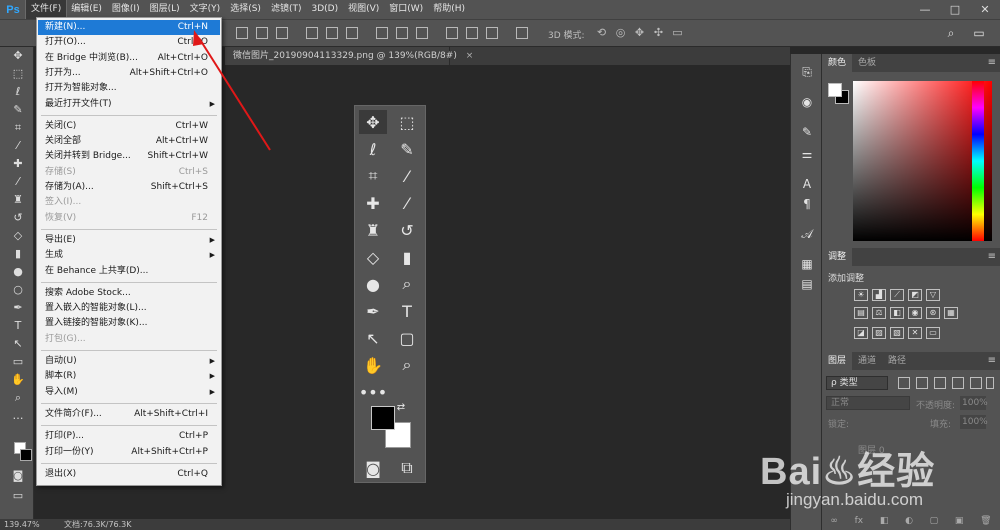 The image size is (1000, 530). I want to click on filter-adjustment-icon, so click(922, 383).